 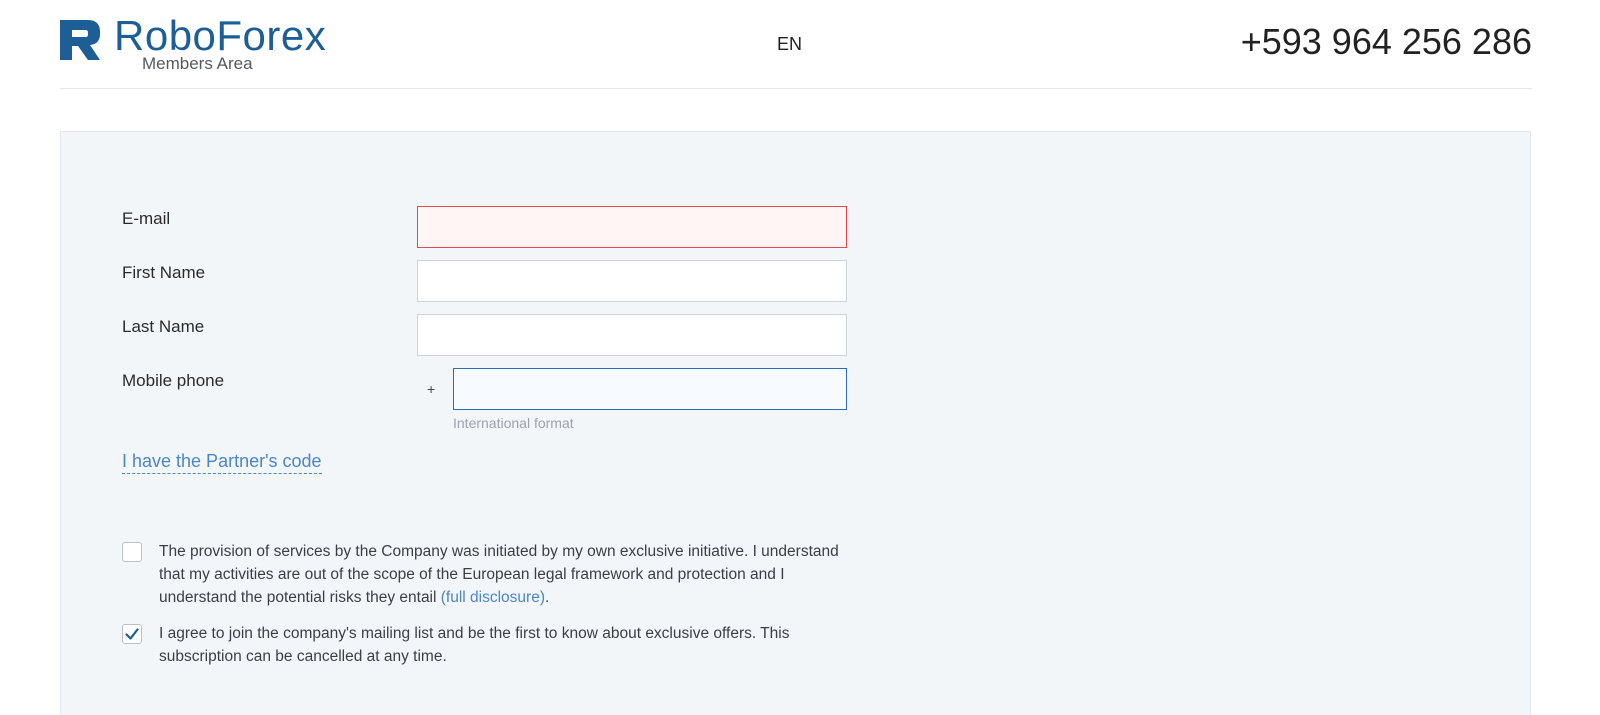 I want to click on first-name-input, so click(x=632, y=281).